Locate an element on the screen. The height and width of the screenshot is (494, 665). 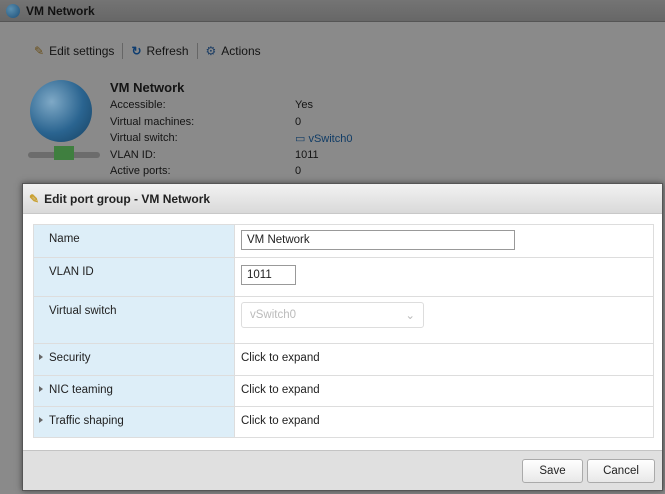
vswitch-link: ▭ vSwitch0 is located at coordinates (323, 140).